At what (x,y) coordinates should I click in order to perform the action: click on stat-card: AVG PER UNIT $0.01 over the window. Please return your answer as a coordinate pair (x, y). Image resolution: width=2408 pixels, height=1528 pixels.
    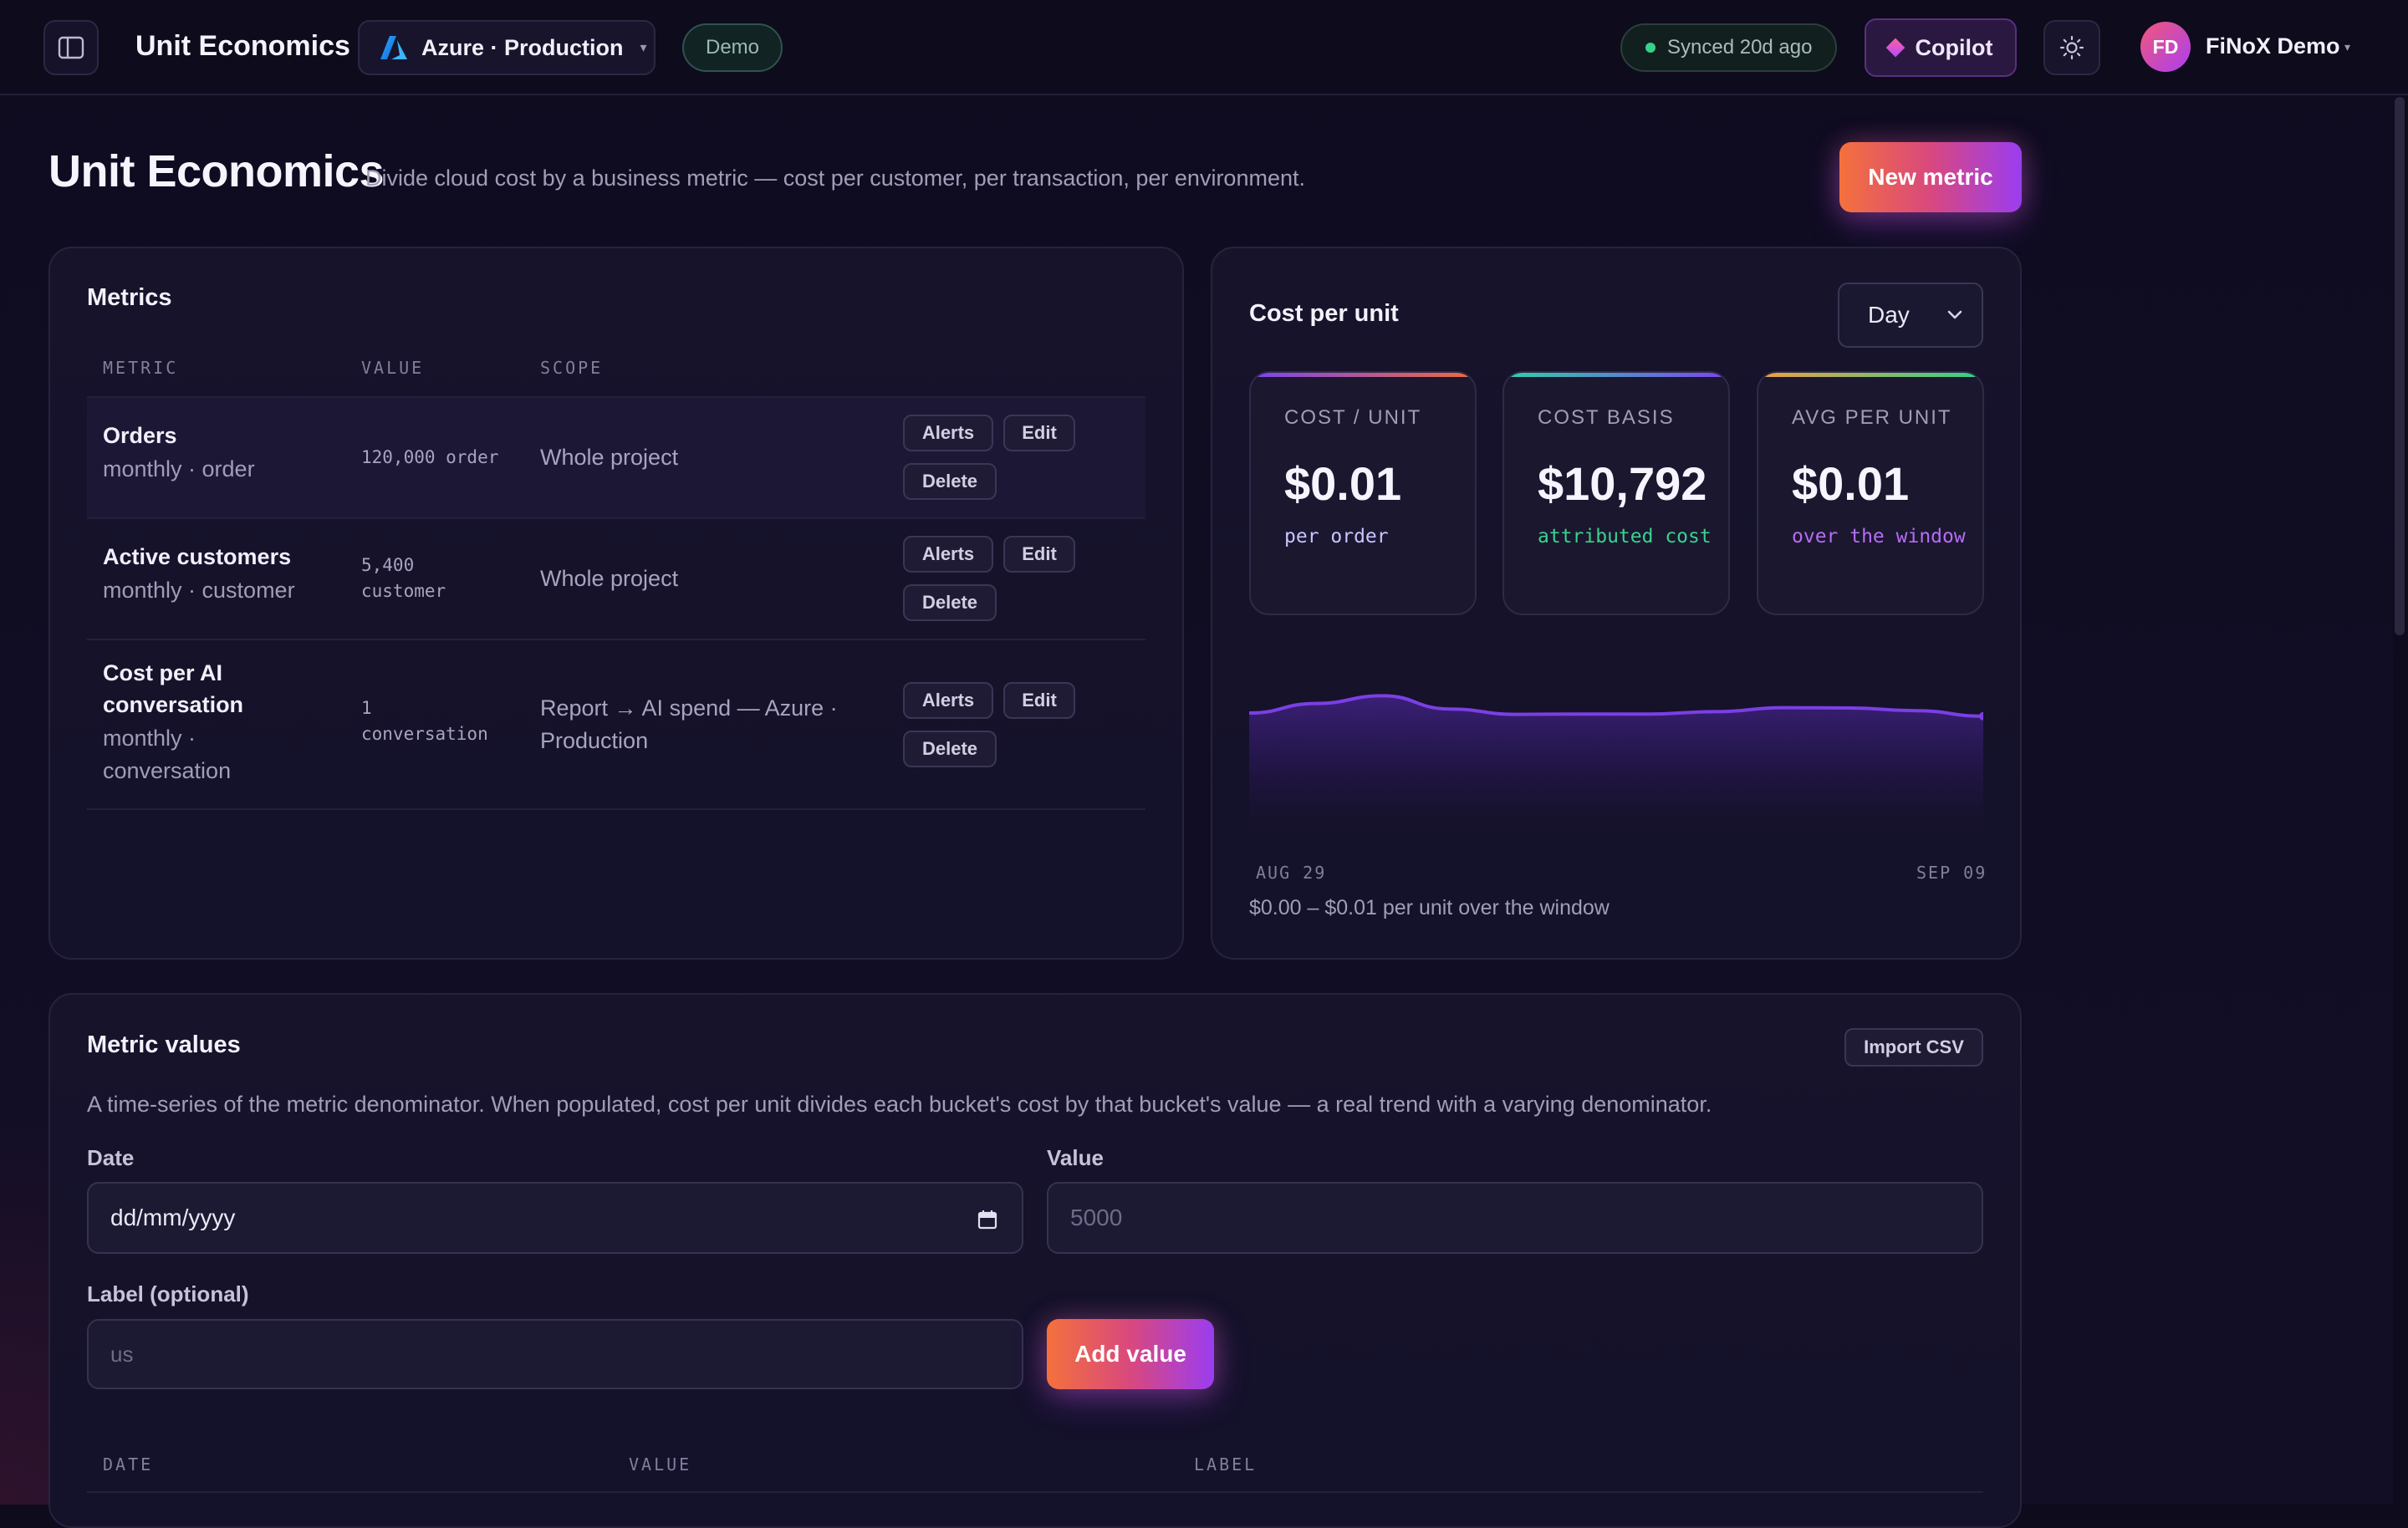
    Looking at the image, I should click on (1871, 493).